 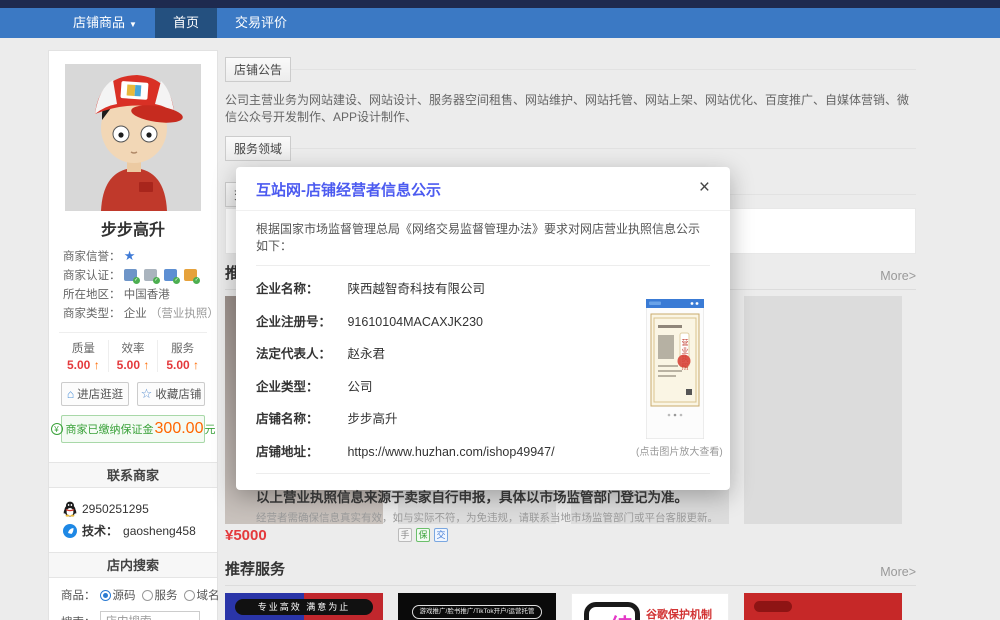 I want to click on nav-trade-reviews-label: 交易评价, so click(x=260, y=22).